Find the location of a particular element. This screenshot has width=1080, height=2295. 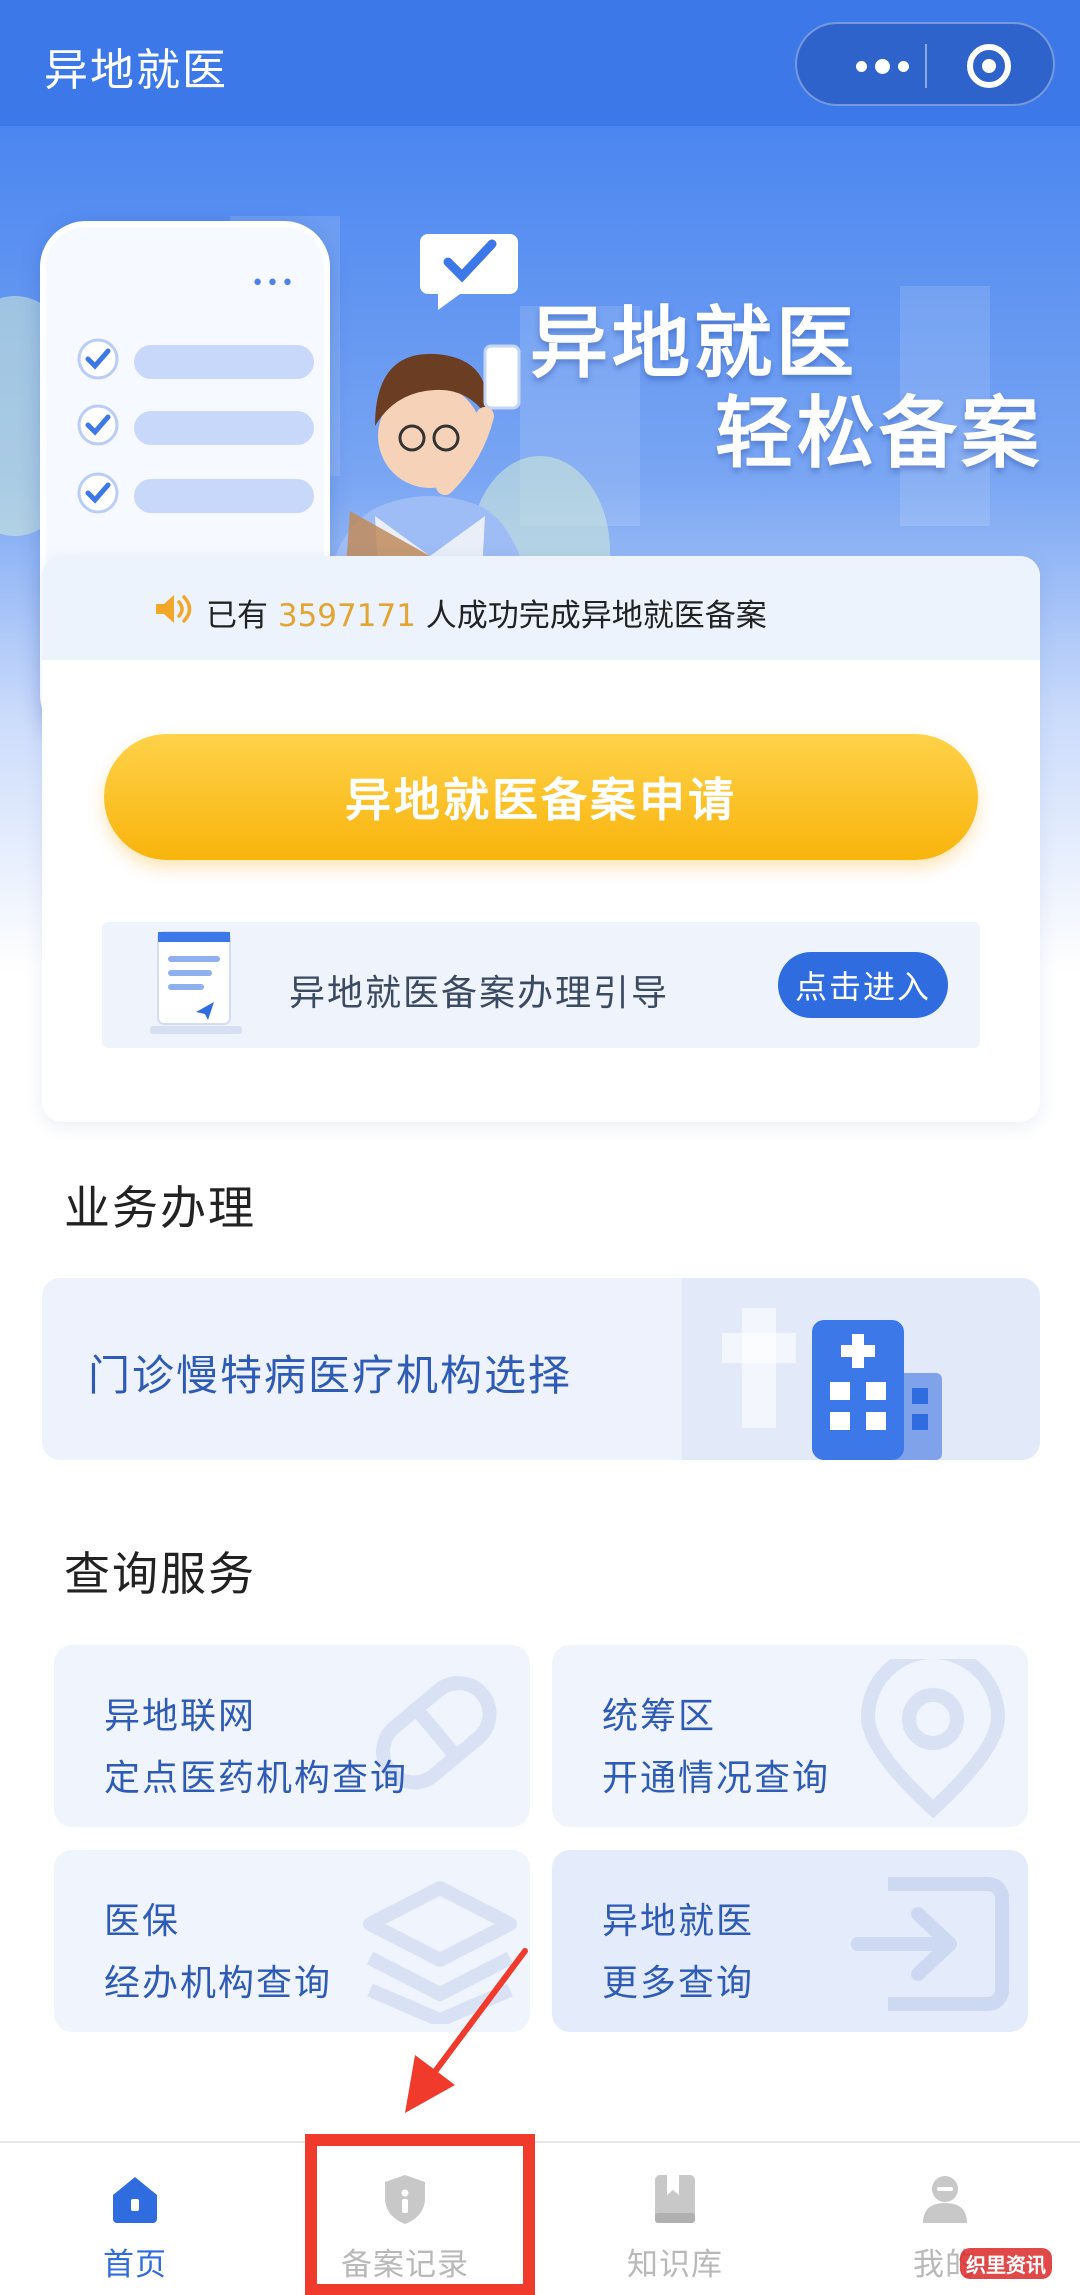

more-menu-icon is located at coordinates (882, 66).